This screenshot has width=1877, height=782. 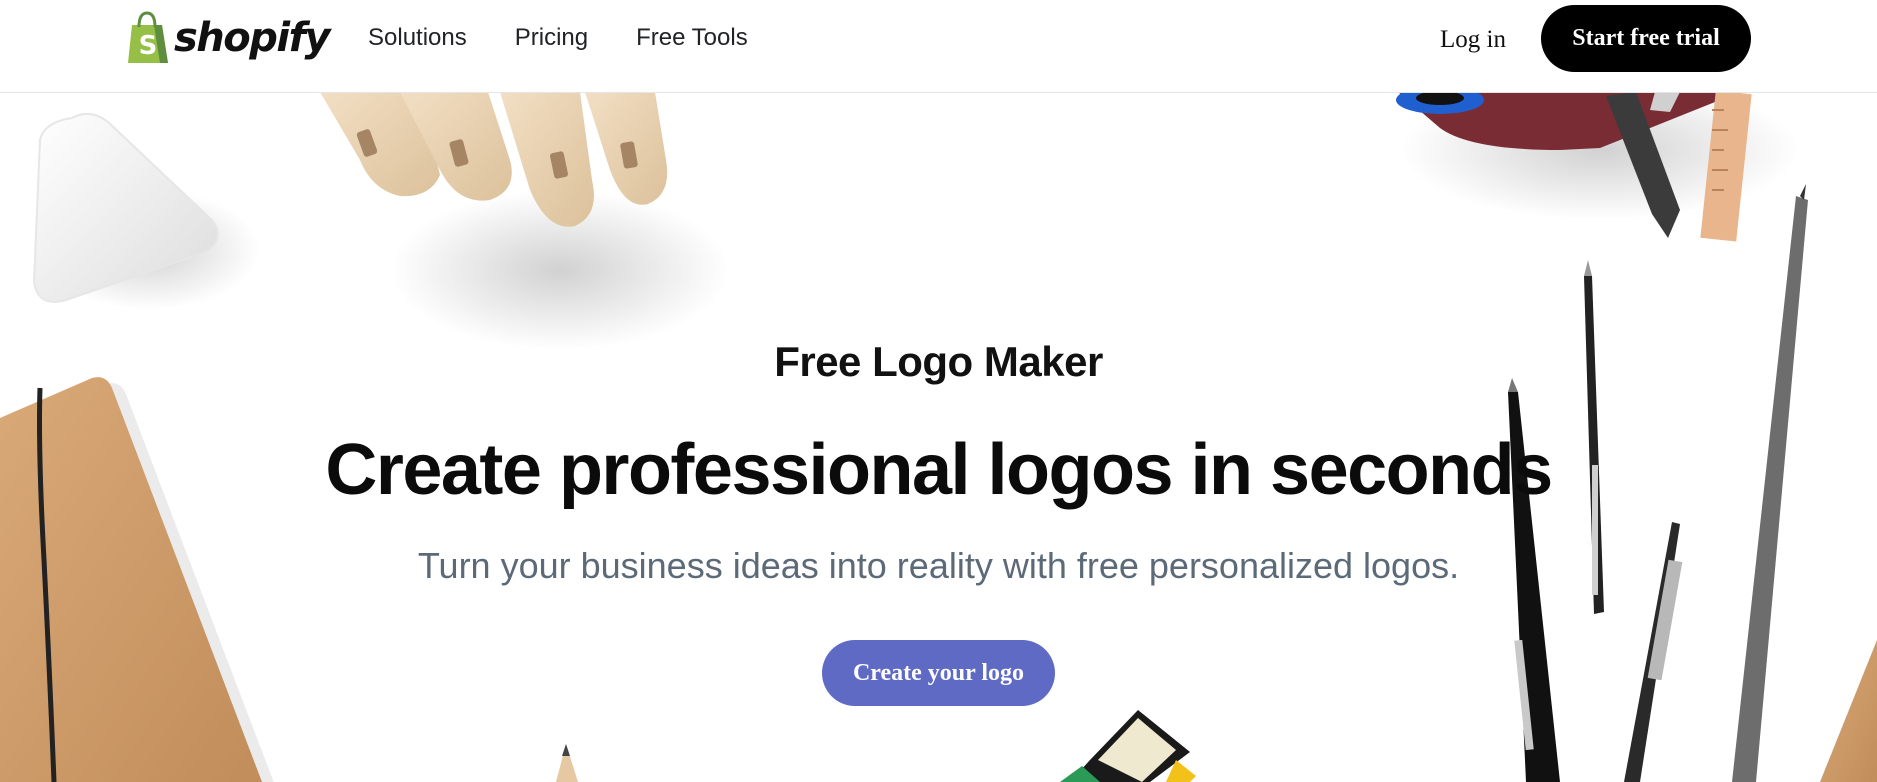 What do you see at coordinates (1473, 40) in the screenshot?
I see `login-link: Log in` at bounding box center [1473, 40].